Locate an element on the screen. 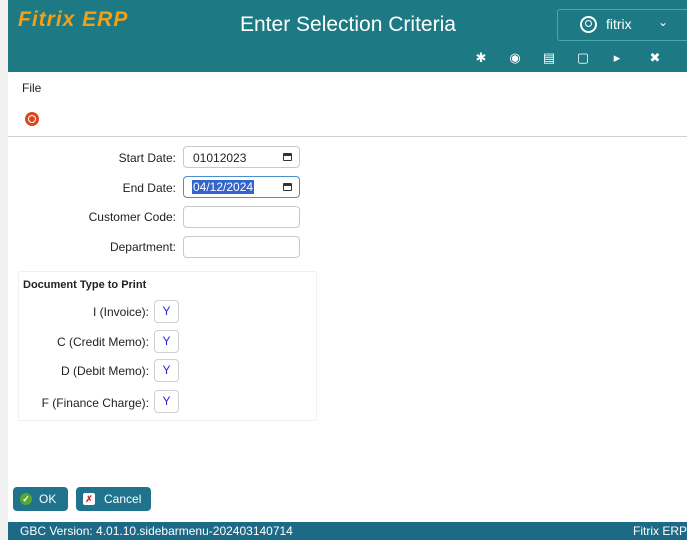 The height and width of the screenshot is (540, 687). end-date-value: 04/12/2024 is located at coordinates (223, 187).